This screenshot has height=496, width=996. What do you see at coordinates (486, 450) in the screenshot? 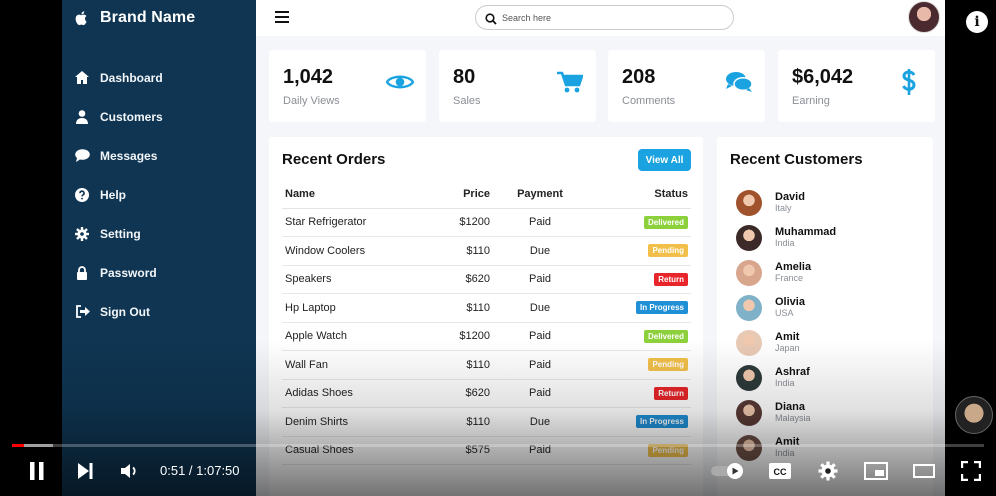
I see `table-row: Casual Shoes $575 Paid Pending` at bounding box center [486, 450].